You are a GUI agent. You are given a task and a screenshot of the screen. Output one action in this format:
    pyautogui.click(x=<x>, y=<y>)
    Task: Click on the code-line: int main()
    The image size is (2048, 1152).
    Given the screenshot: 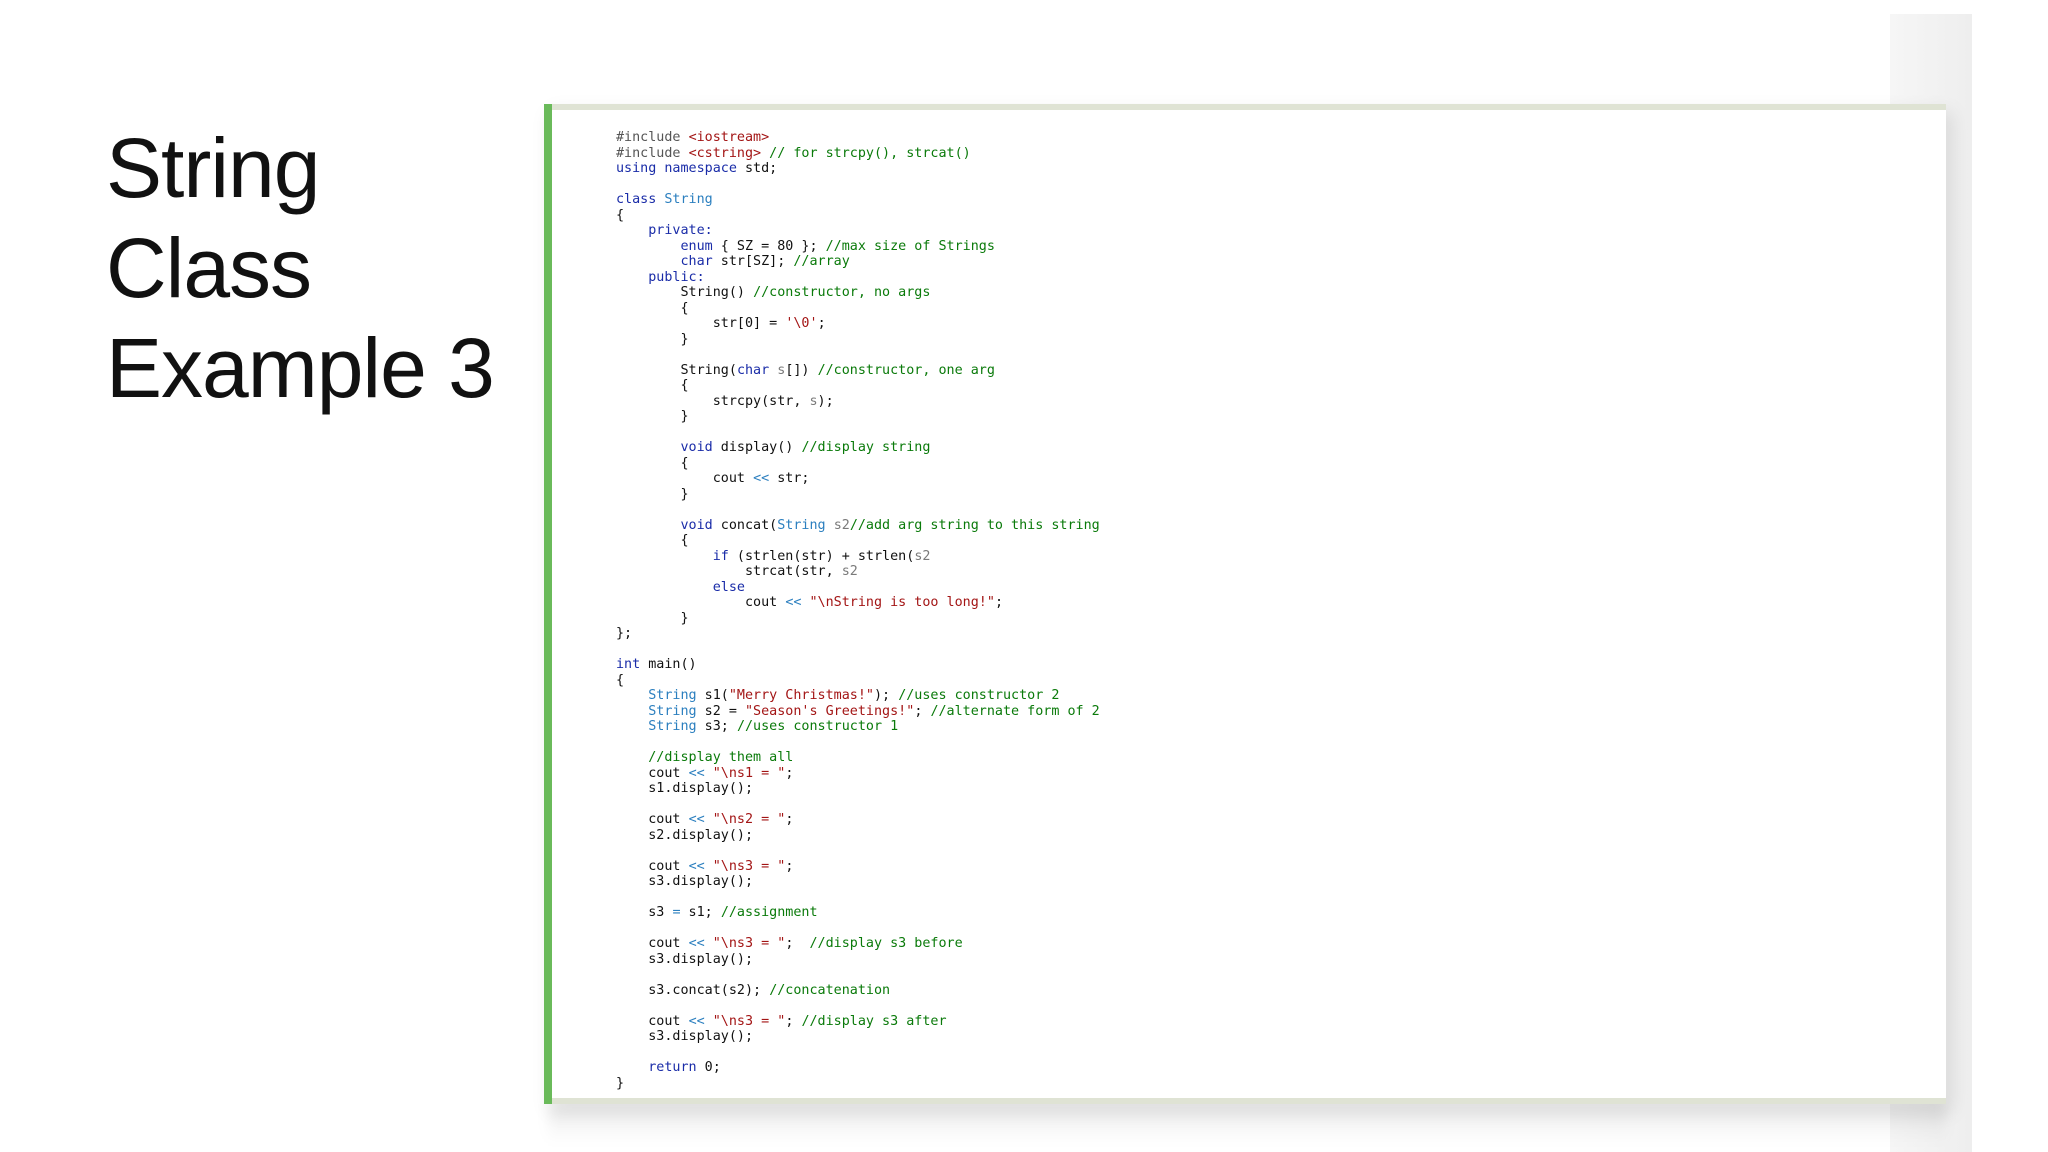 What is the action you would take?
    pyautogui.click(x=858, y=665)
    